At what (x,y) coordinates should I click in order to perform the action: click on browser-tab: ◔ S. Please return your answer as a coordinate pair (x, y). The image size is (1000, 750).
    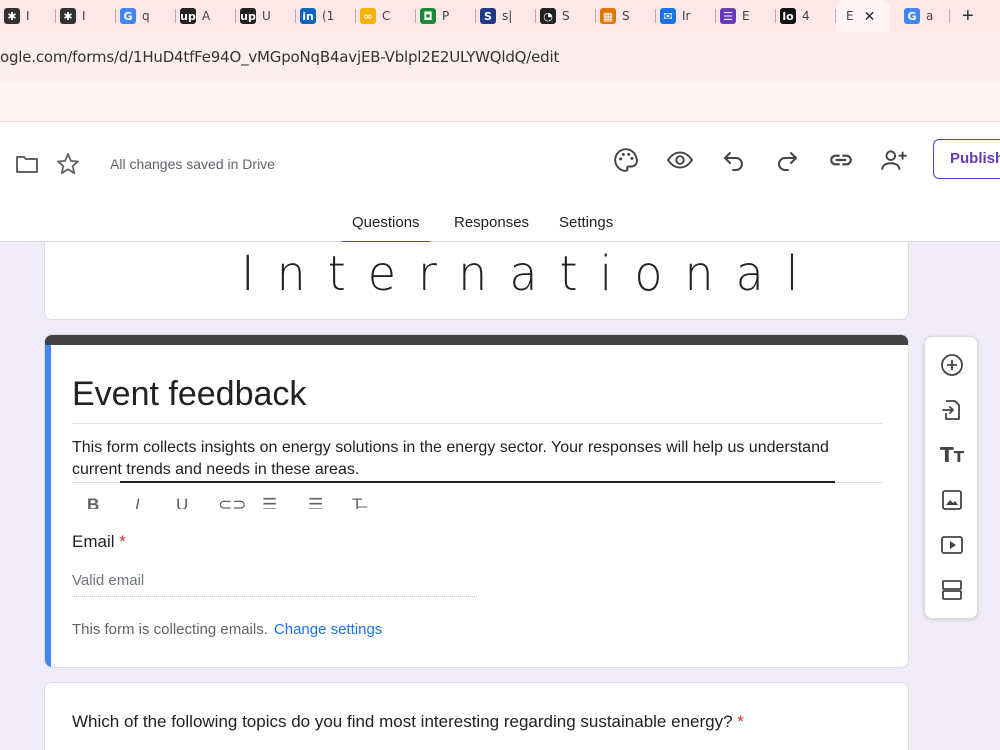
    Looking at the image, I should click on (566, 16).